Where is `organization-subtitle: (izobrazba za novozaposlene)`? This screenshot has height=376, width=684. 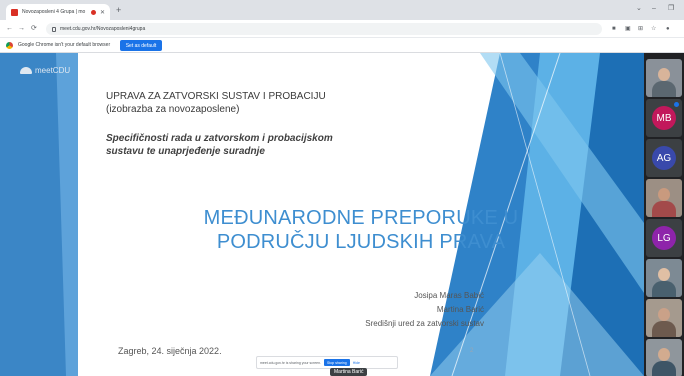 organization-subtitle: (izobrazba za novozaposlene) is located at coordinates (173, 109).